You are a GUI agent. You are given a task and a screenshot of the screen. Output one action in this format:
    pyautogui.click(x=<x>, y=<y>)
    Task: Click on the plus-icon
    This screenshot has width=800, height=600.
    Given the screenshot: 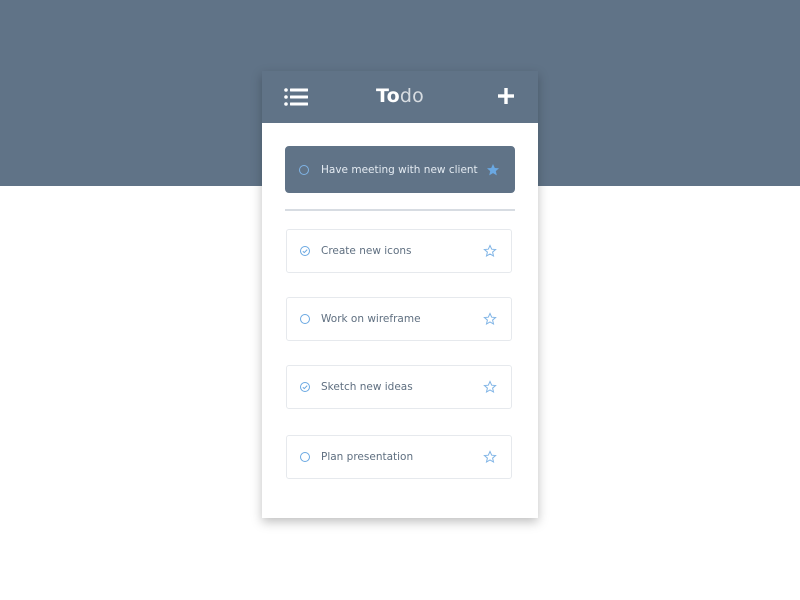 What is the action you would take?
    pyautogui.click(x=506, y=96)
    